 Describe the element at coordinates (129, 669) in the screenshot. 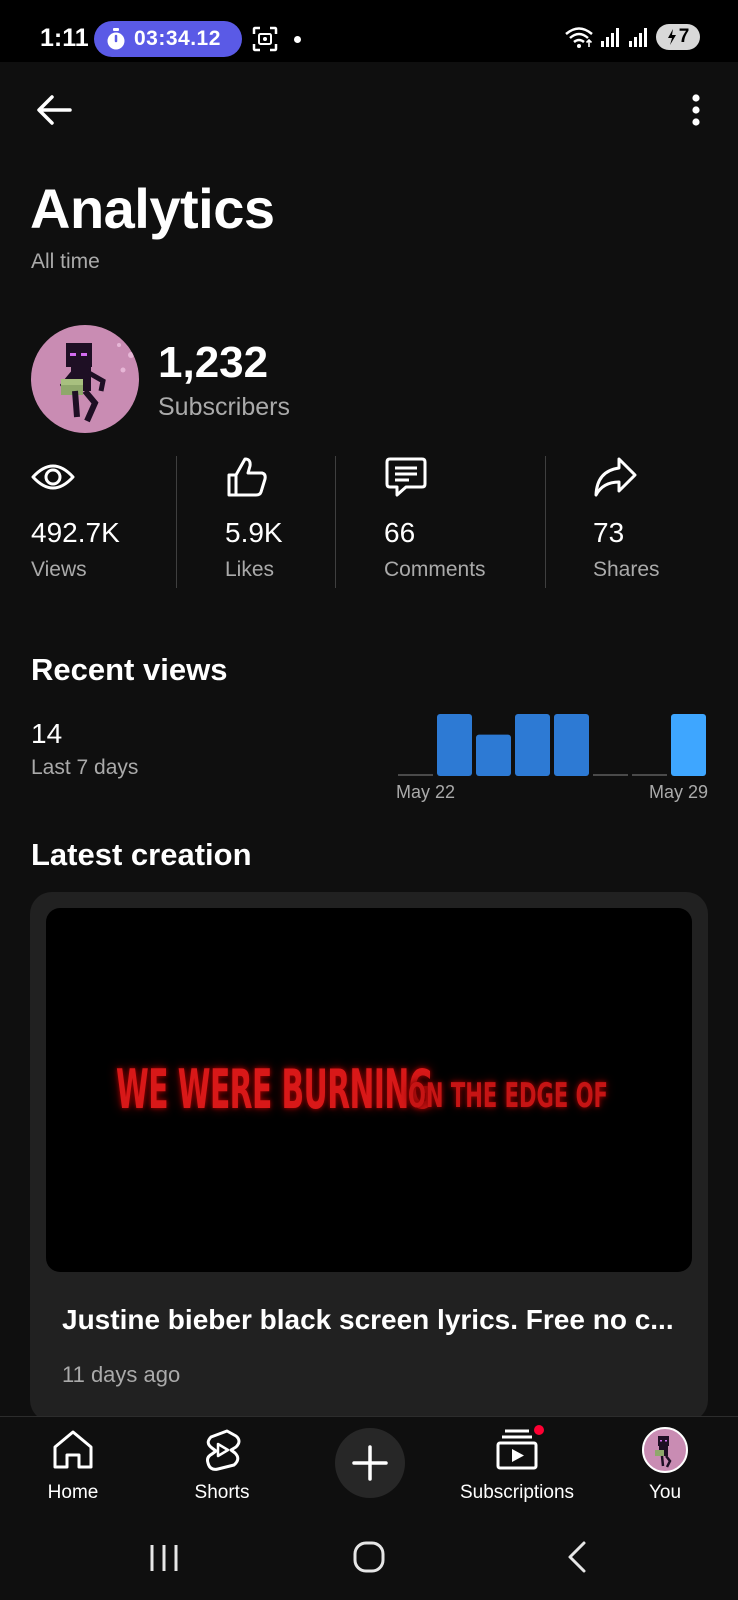

I see `recent-views-title: Recent views` at that location.